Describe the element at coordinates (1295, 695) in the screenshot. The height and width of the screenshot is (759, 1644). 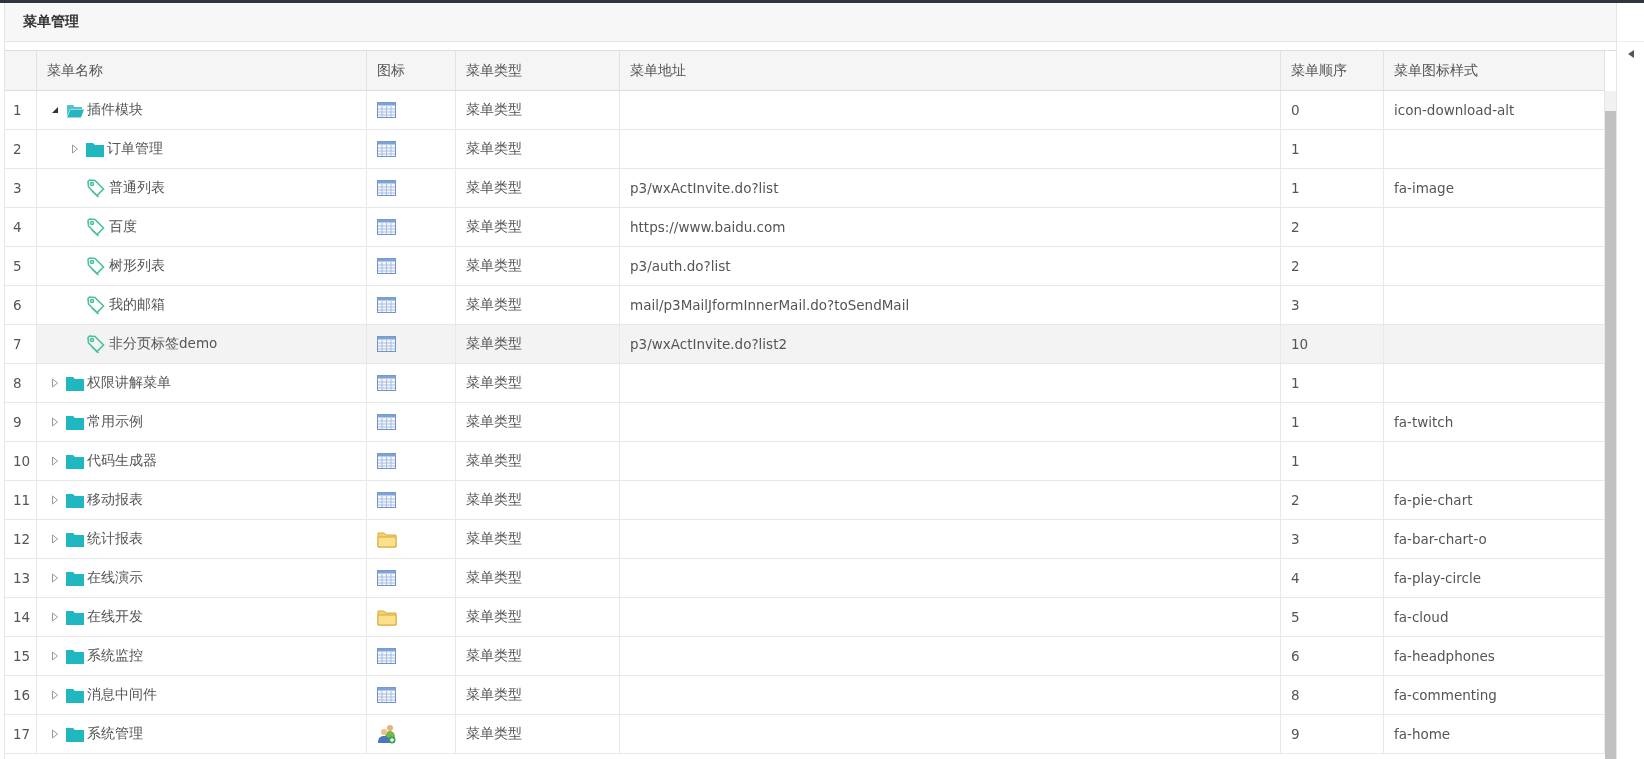
I see `table-cell: 8` at that location.